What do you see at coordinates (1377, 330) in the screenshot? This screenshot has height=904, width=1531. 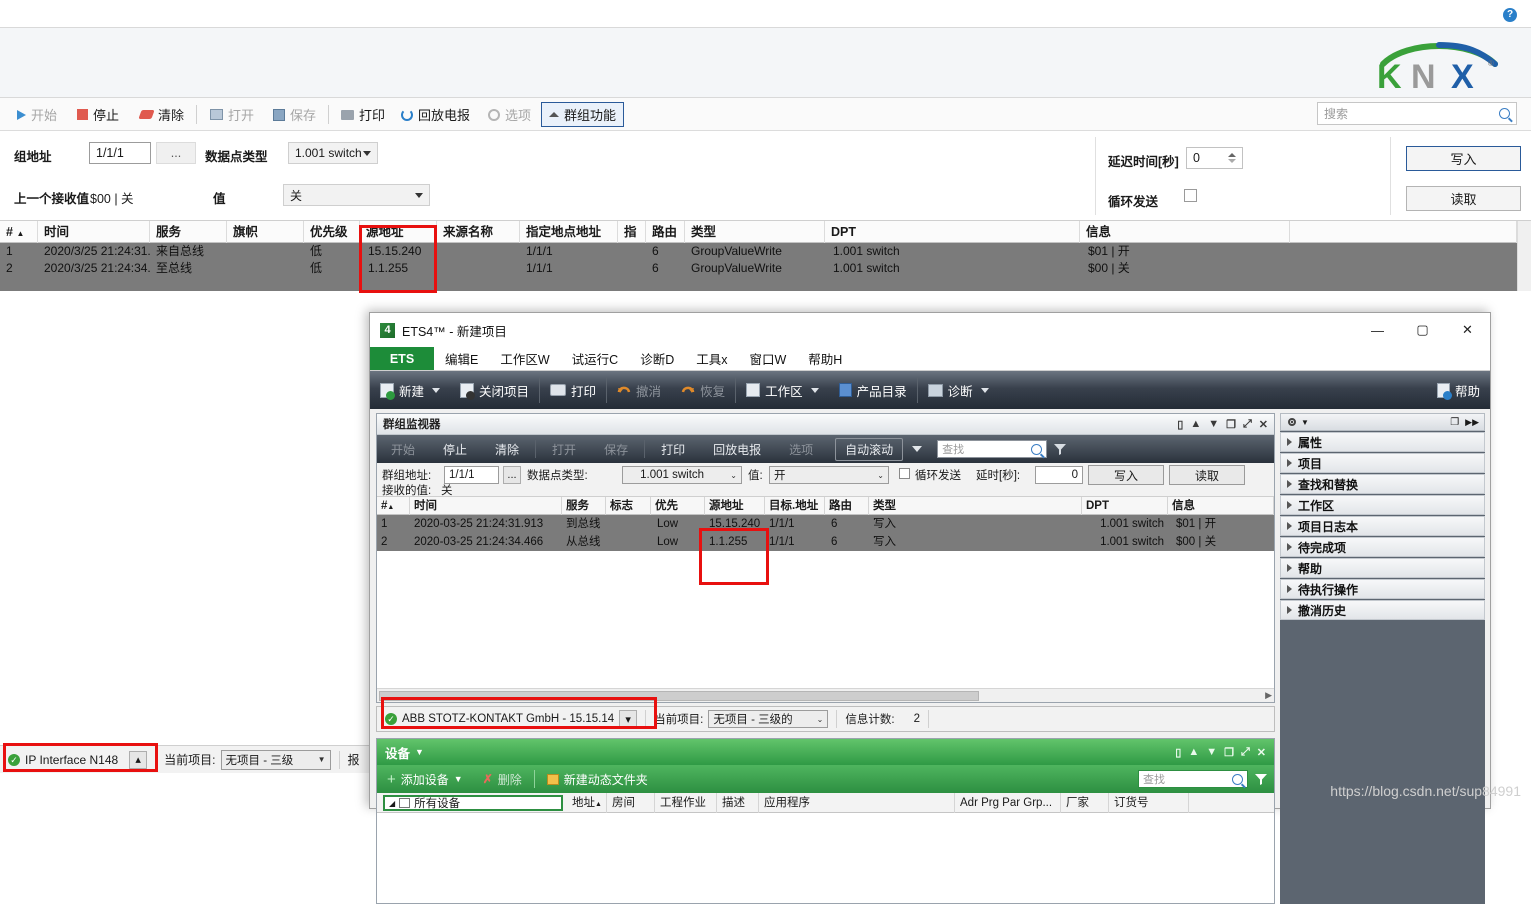 I see `minimize-icon: —` at bounding box center [1377, 330].